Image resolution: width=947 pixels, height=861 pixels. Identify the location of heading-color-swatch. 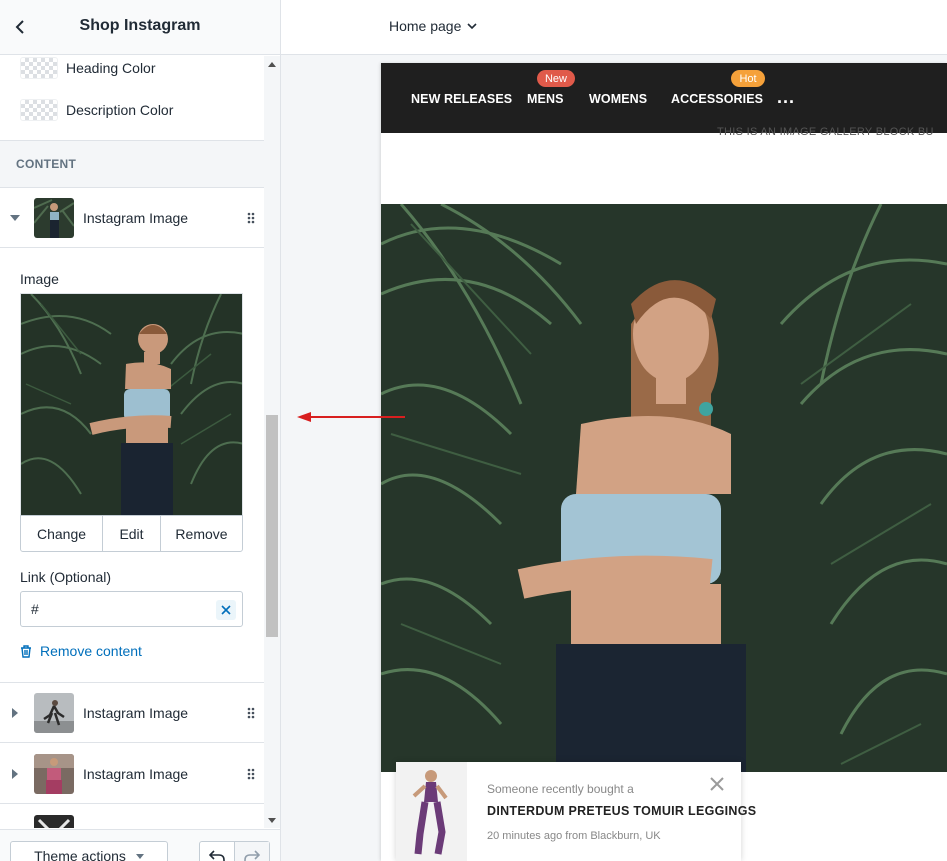
(39, 68).